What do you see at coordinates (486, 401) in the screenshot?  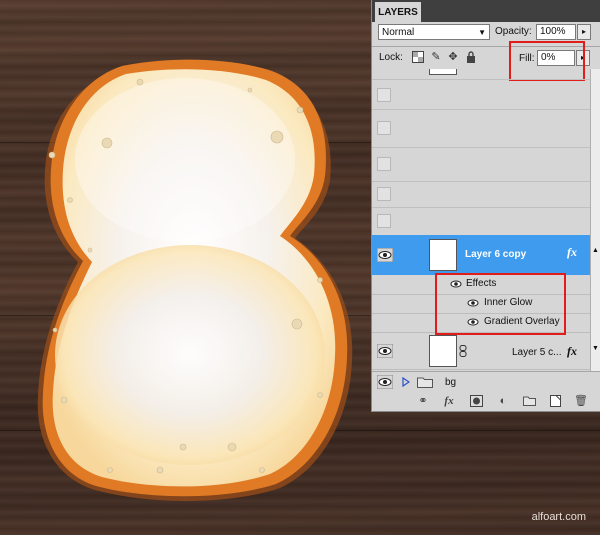 I see `panel-toolbar: ⚭ fx ◐ 🗑` at bounding box center [486, 401].